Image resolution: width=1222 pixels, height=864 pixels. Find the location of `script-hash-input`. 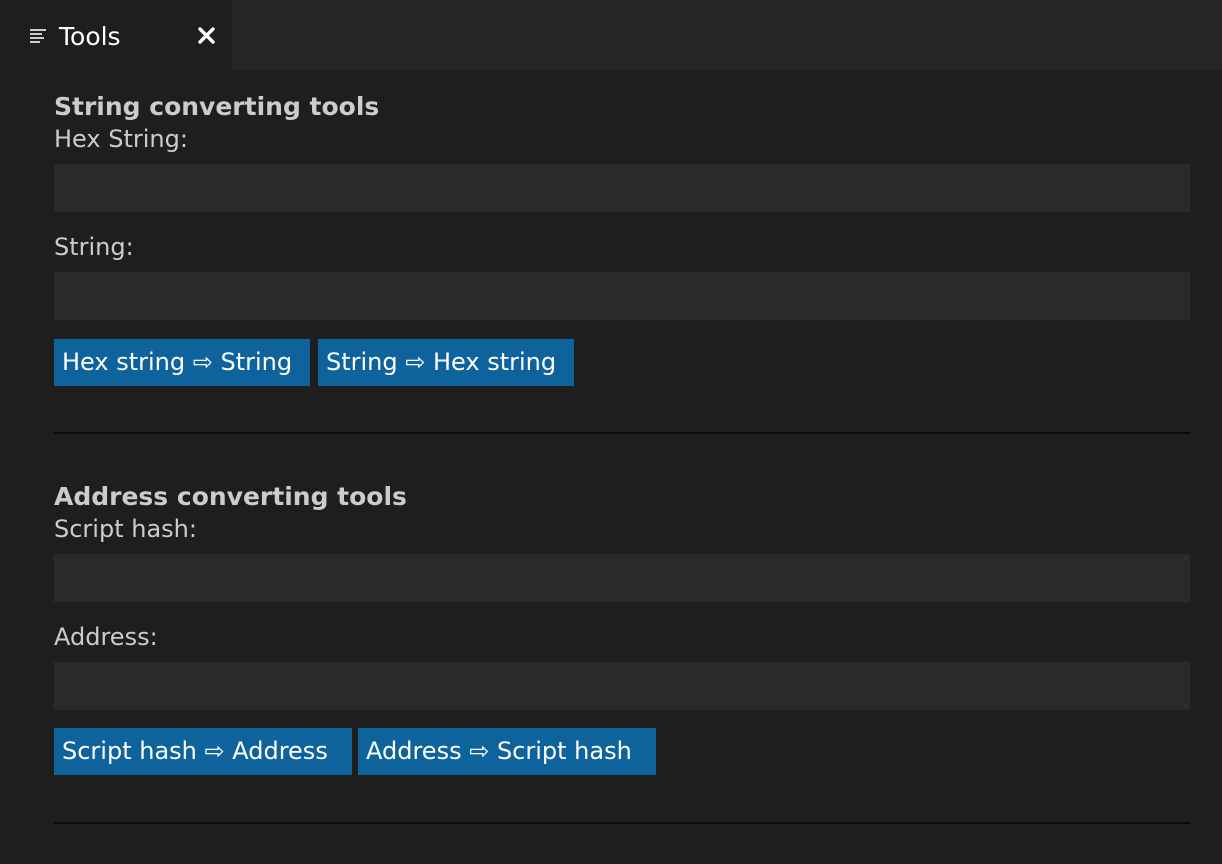

script-hash-input is located at coordinates (622, 578).